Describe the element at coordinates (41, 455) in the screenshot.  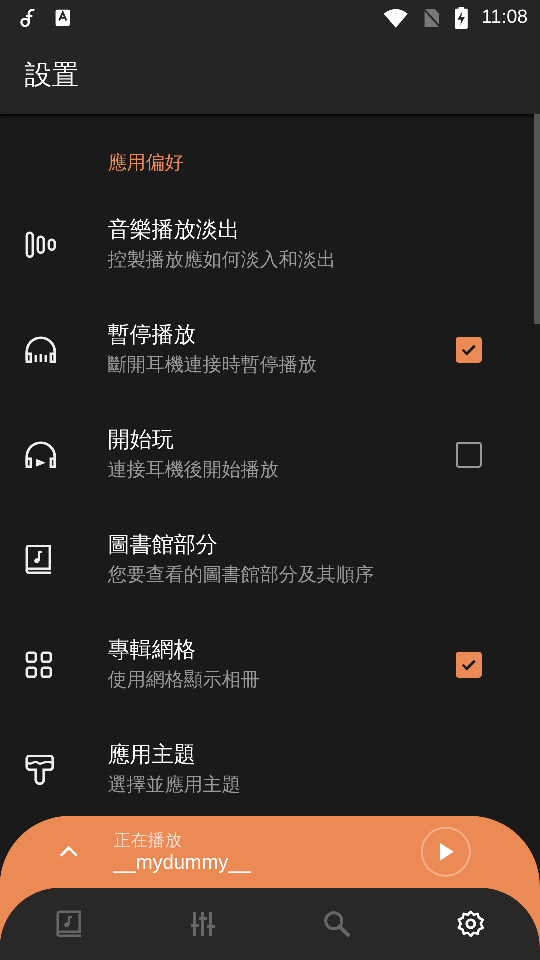
I see `headphones-play-icon` at that location.